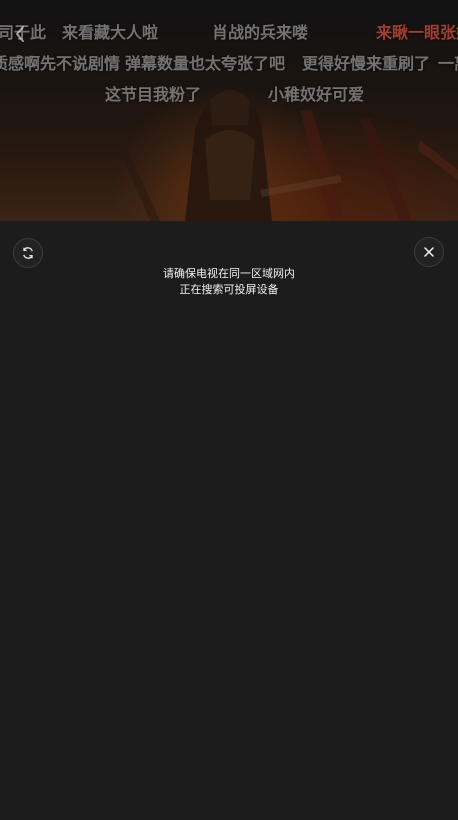  I want to click on danmaku-item: 这节目我粉了, so click(153, 94).